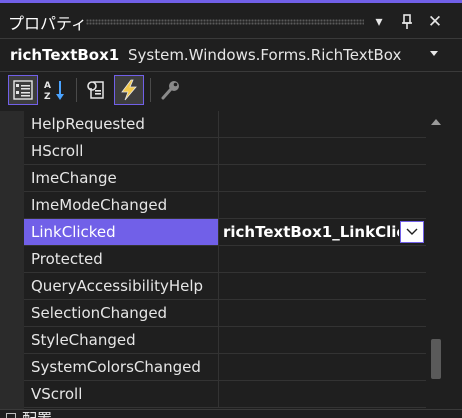  I want to click on event-handler-value: richTextBox1_LinkClicked, so click(311, 232).